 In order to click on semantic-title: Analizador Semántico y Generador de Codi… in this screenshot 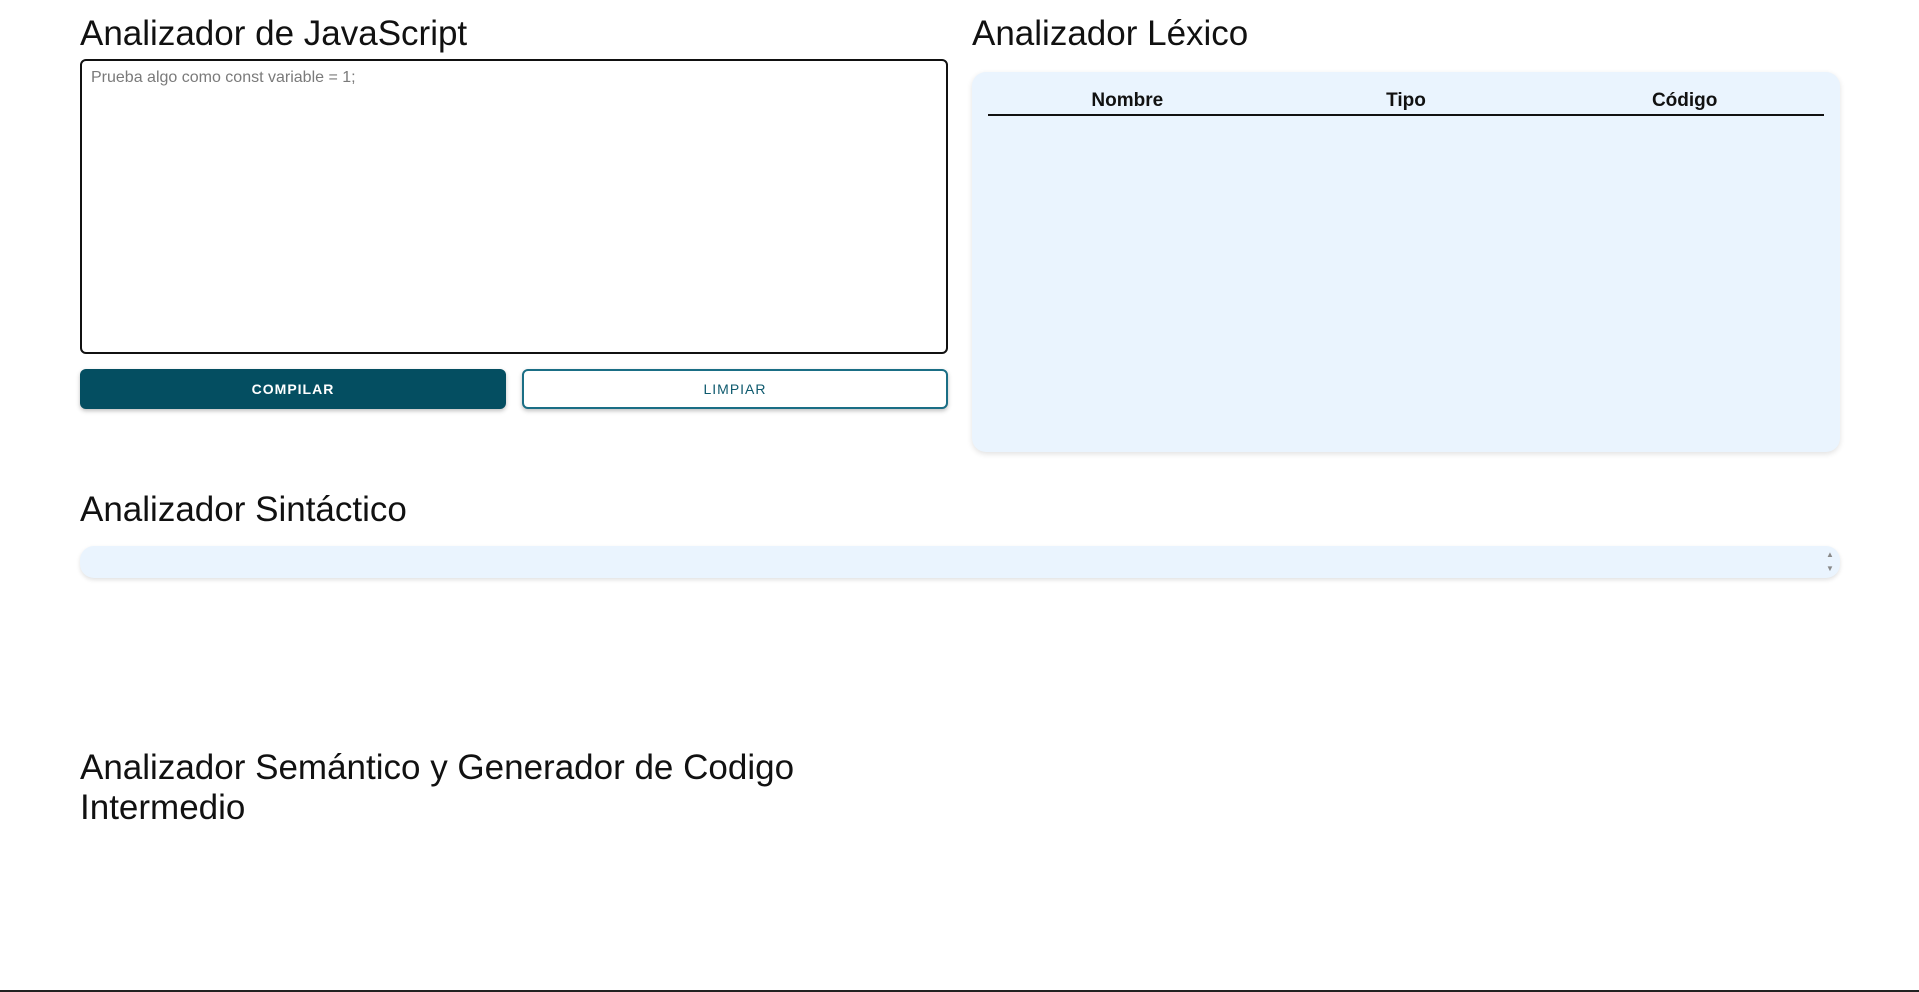, I will do `click(437, 787)`.